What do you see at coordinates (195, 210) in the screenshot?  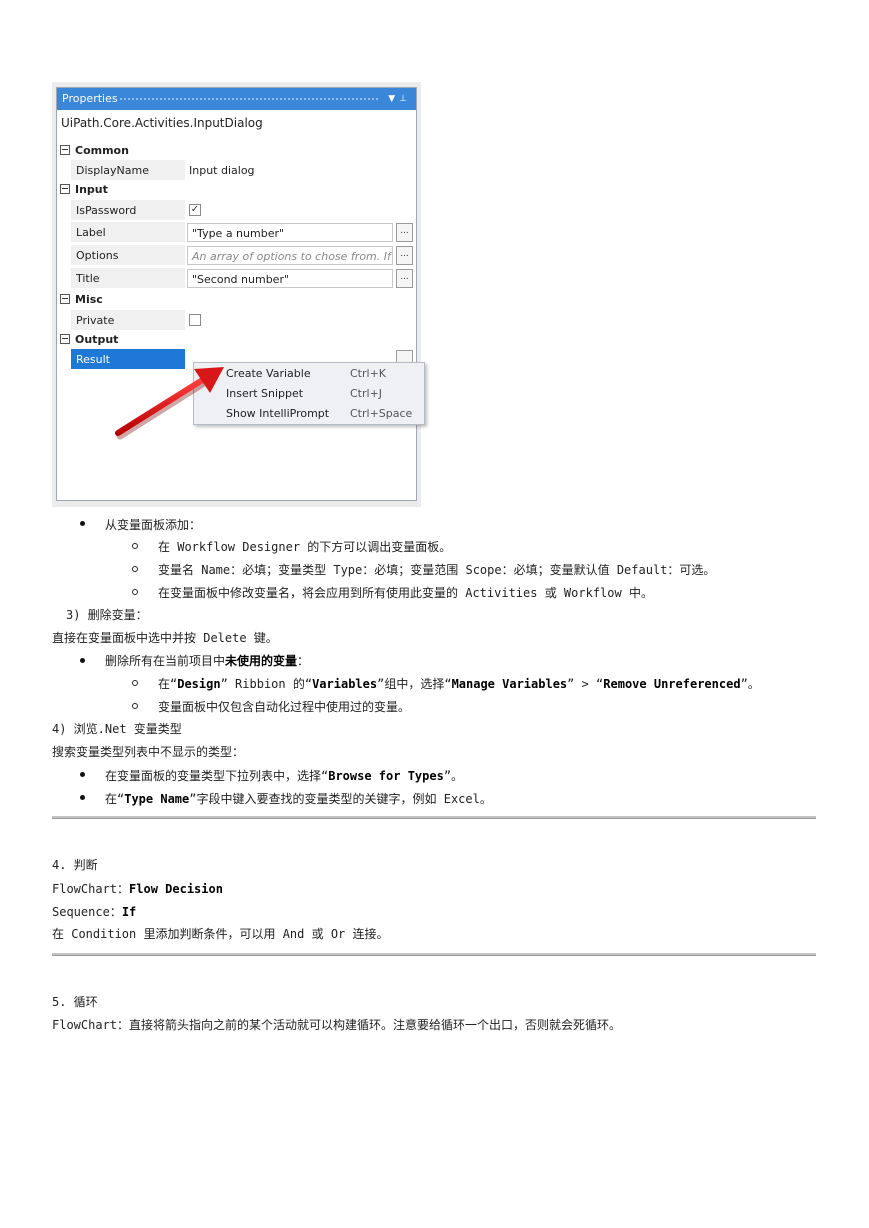 I see `ispassword-checkbox: ✓` at bounding box center [195, 210].